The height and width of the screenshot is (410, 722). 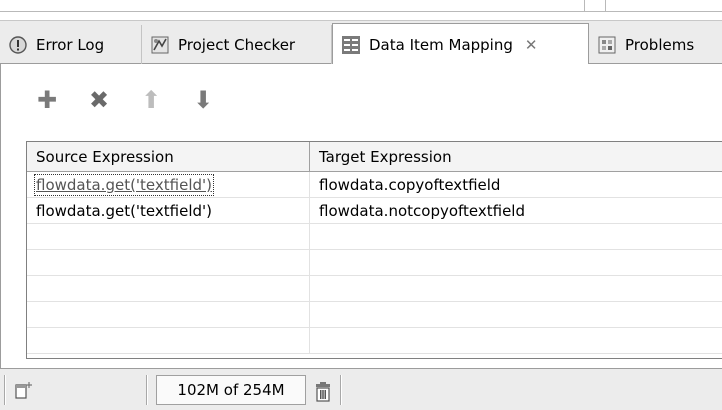 What do you see at coordinates (516, 157) in the screenshot?
I see `column-header-target: Target Expression` at bounding box center [516, 157].